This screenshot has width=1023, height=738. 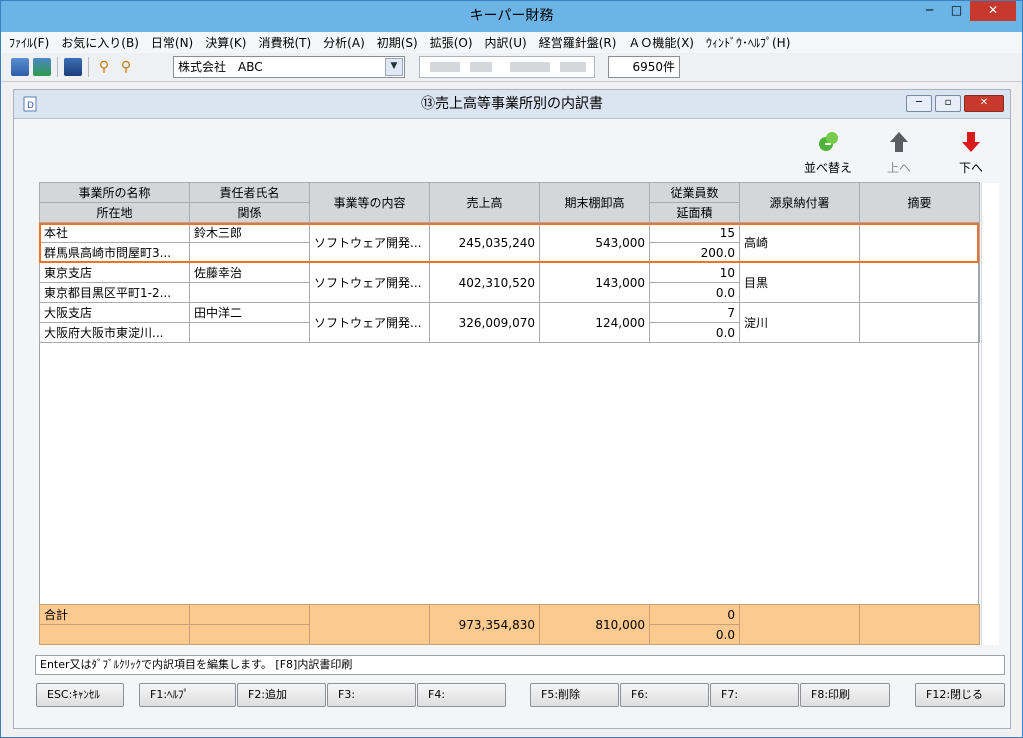 What do you see at coordinates (594, 202) in the screenshot?
I see `col-inventory: 期末棚卸高` at bounding box center [594, 202].